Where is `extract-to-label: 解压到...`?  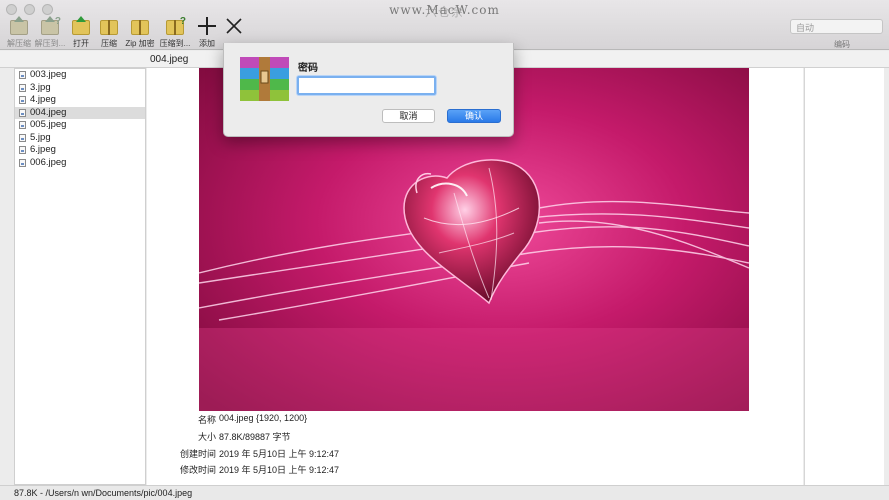
extract-to-label: 解压到... is located at coordinates (50, 43).